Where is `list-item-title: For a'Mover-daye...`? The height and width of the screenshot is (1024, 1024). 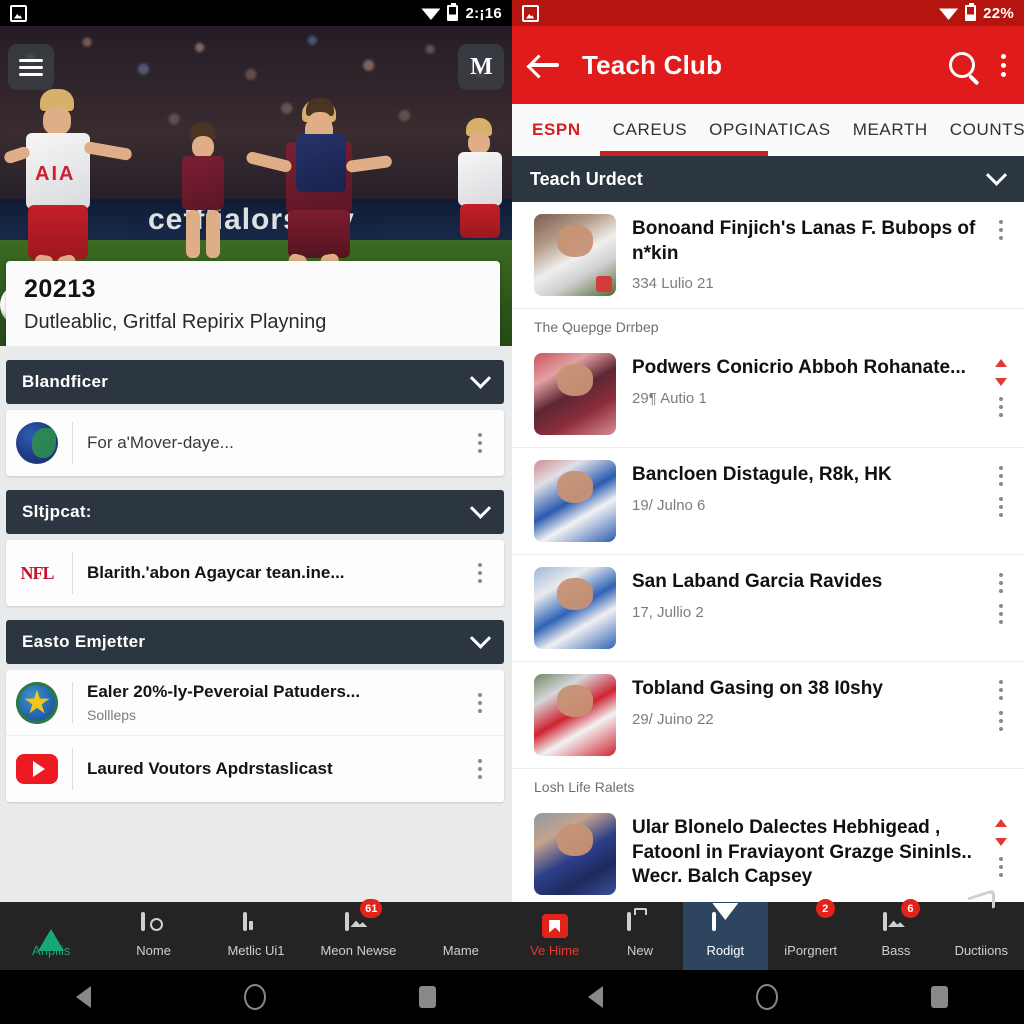
list-item-title: For a'Mover-daye... is located at coordinates (160, 442).